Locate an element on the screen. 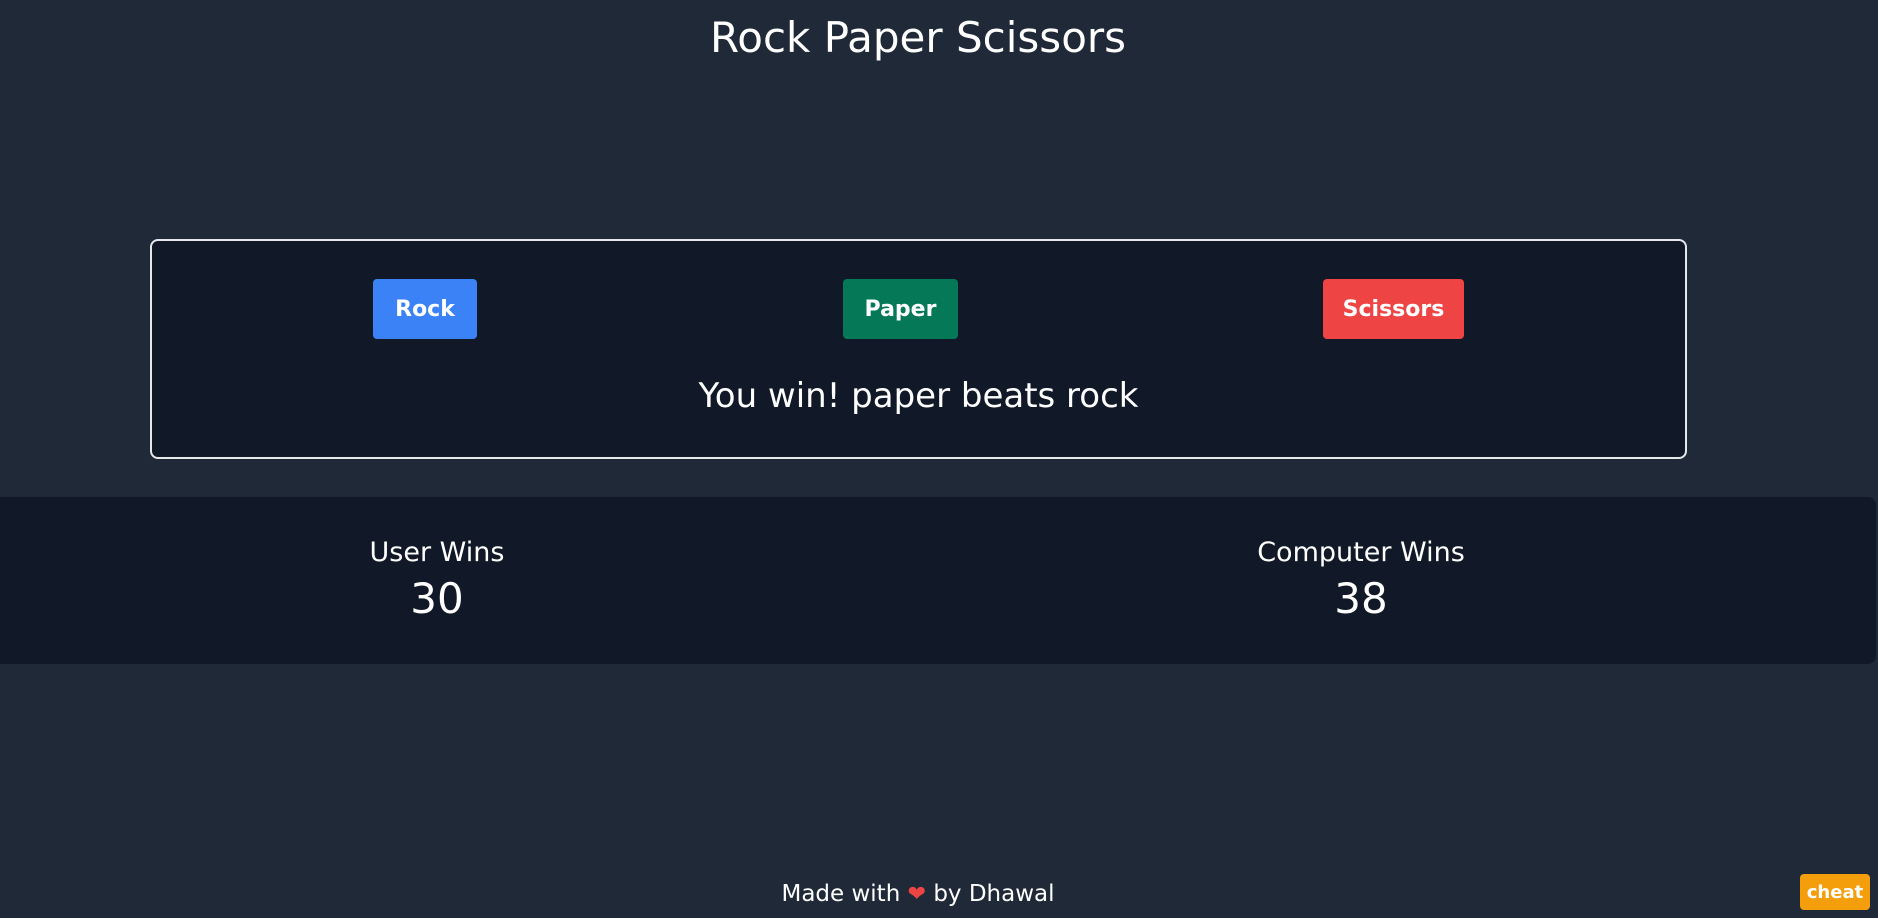 The height and width of the screenshot is (918, 1878). heart-icon: ❤ is located at coordinates (917, 894).